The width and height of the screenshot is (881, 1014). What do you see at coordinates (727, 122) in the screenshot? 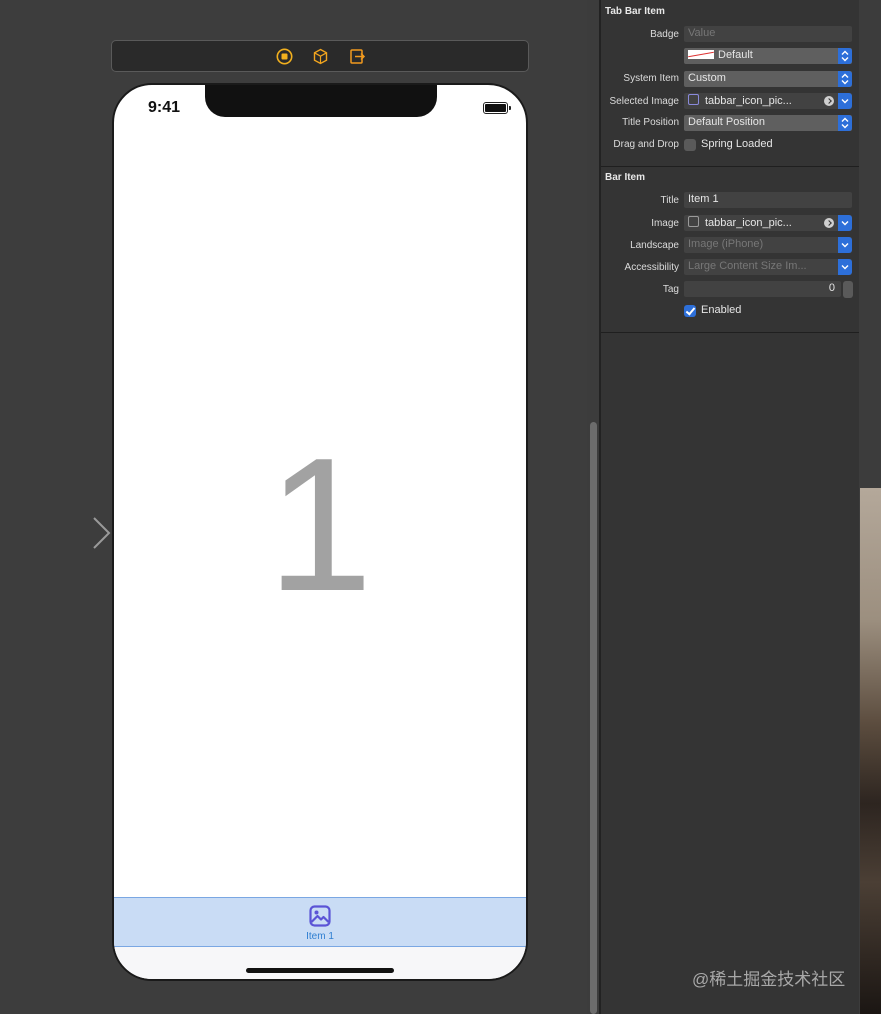
I see `title-position-value: Default Position` at bounding box center [727, 122].